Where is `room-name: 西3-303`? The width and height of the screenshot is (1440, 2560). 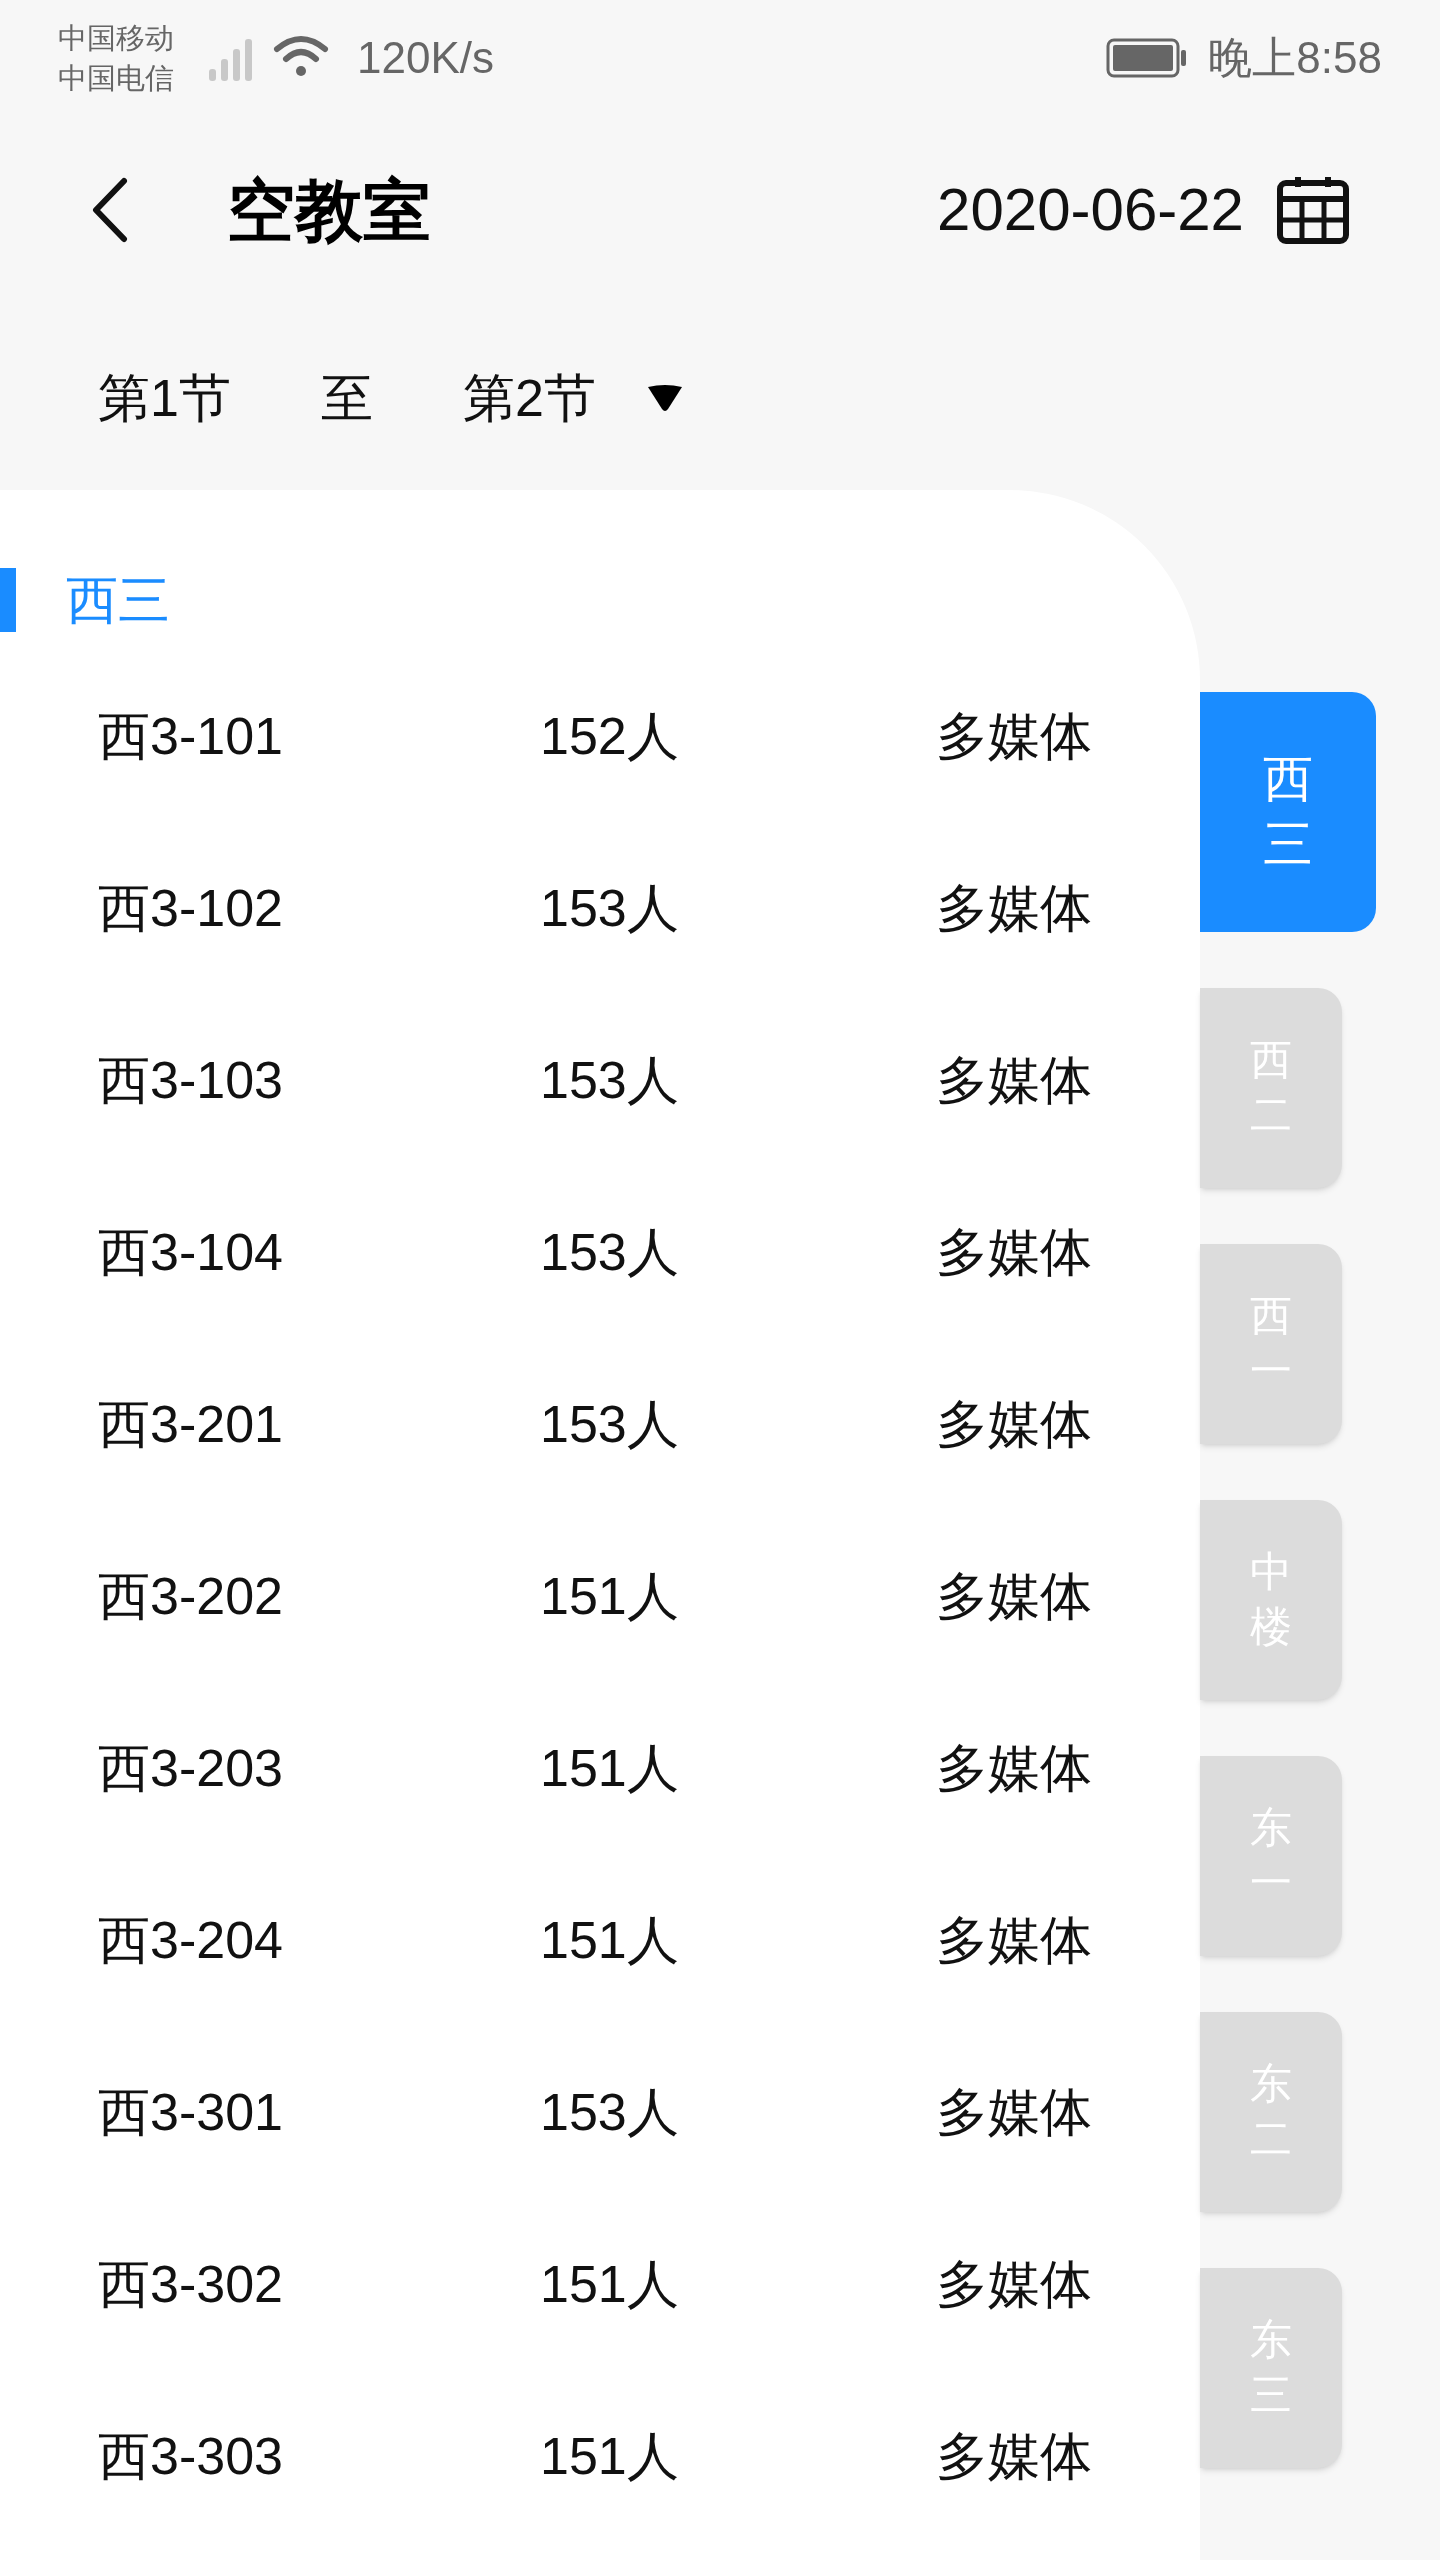
room-name: 西3-303 is located at coordinates (191, 2456).